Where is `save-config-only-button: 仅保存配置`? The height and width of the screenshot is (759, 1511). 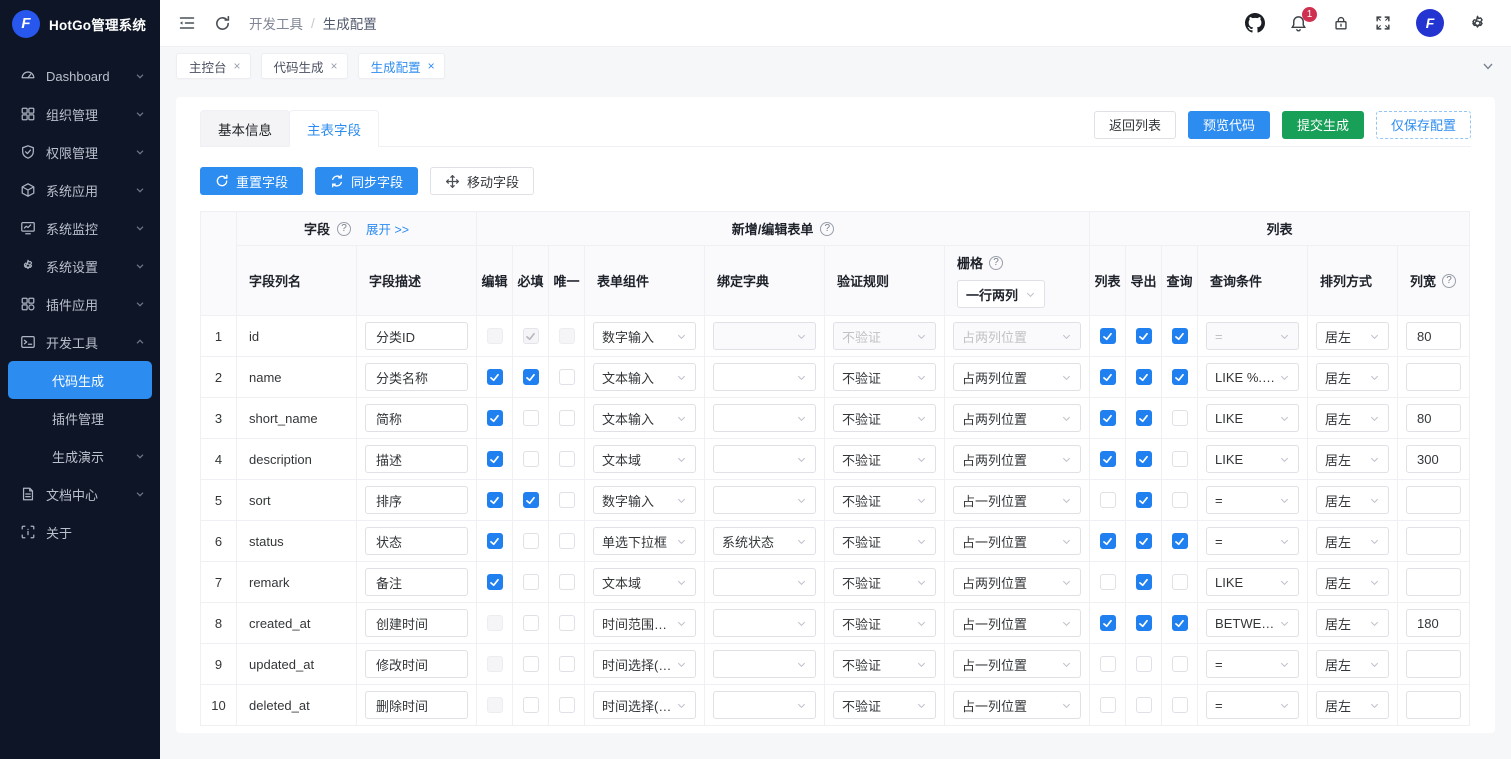 save-config-only-button: 仅保存配置 is located at coordinates (1423, 124).